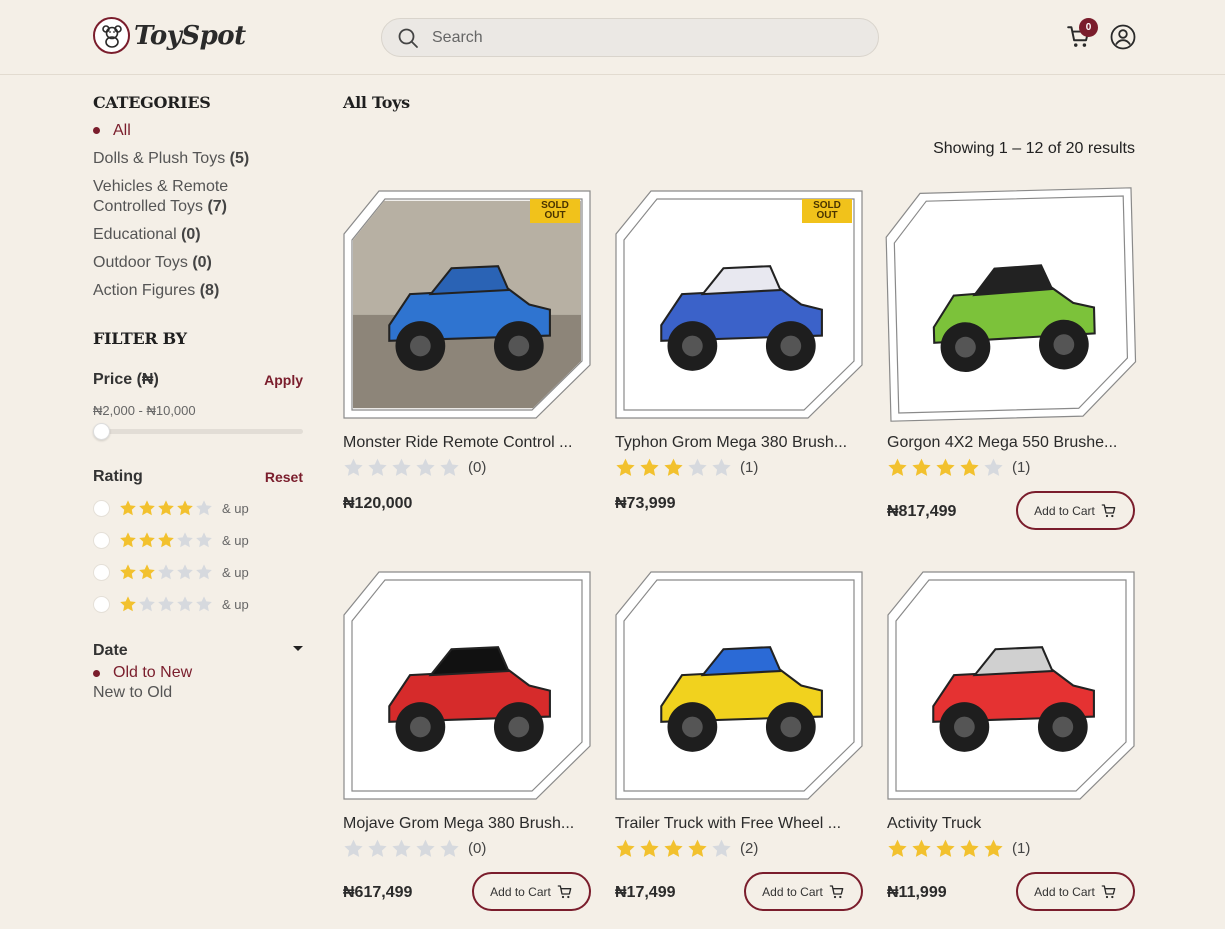 The width and height of the screenshot is (1225, 929). What do you see at coordinates (645, 503) in the screenshot?
I see `product-price: ₦73,999` at bounding box center [645, 503].